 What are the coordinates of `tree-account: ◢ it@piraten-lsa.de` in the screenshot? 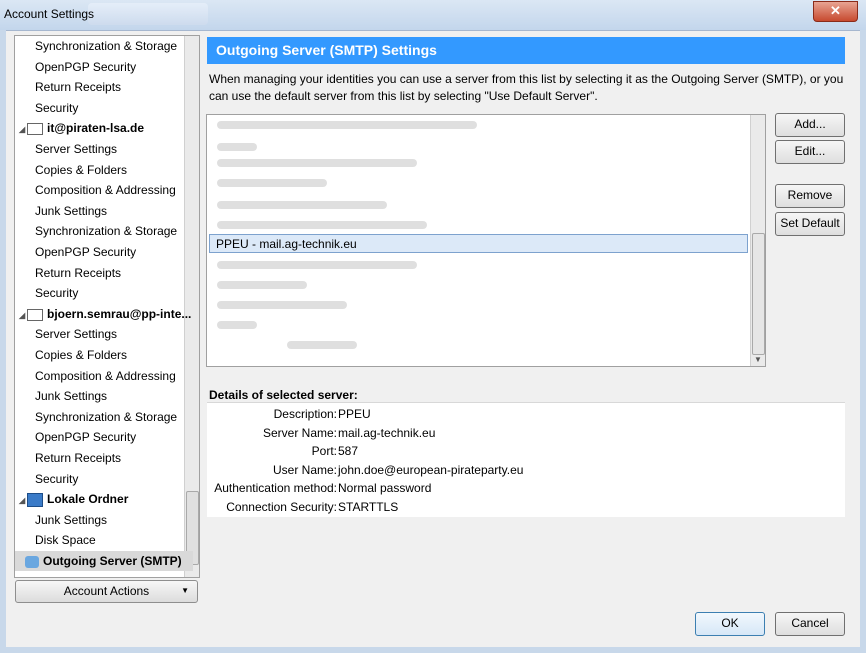 It's located at (79, 128).